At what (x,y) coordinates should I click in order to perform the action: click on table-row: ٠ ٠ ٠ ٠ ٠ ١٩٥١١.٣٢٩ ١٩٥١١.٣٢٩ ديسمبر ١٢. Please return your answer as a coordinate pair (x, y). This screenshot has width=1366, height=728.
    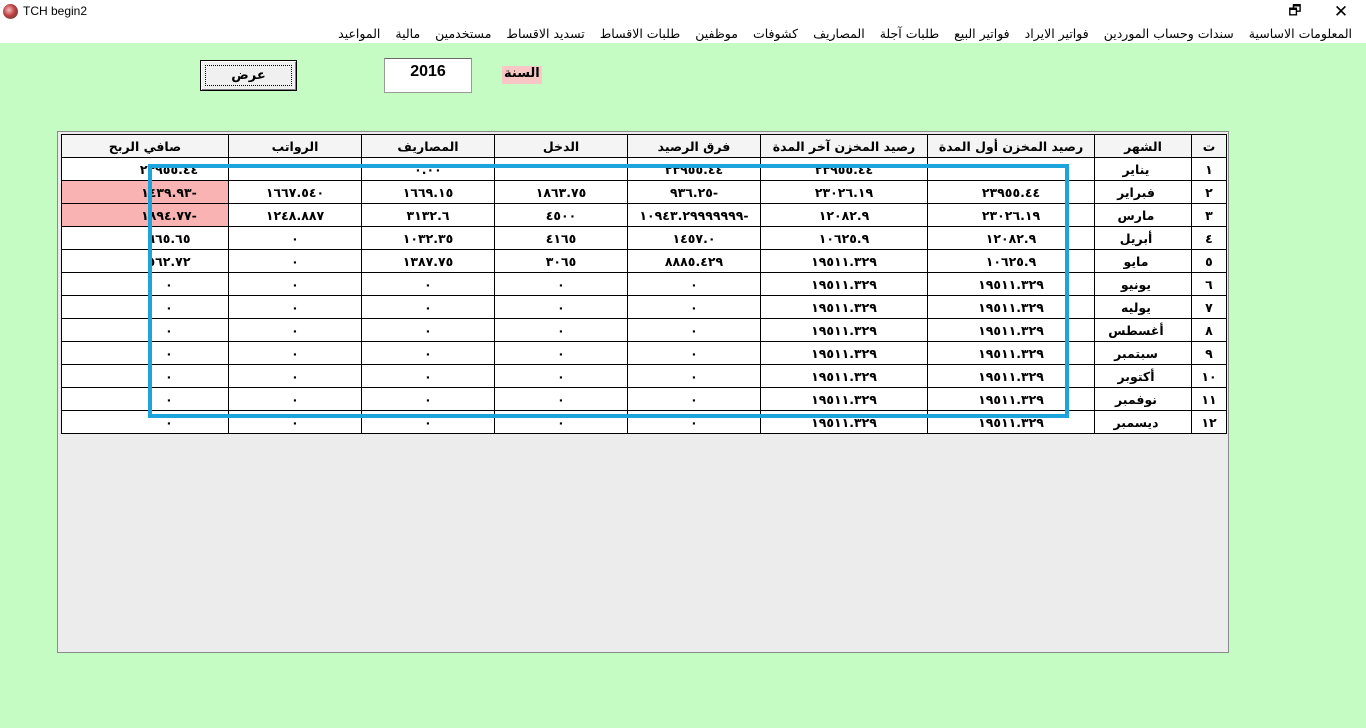
    Looking at the image, I should click on (644, 422).